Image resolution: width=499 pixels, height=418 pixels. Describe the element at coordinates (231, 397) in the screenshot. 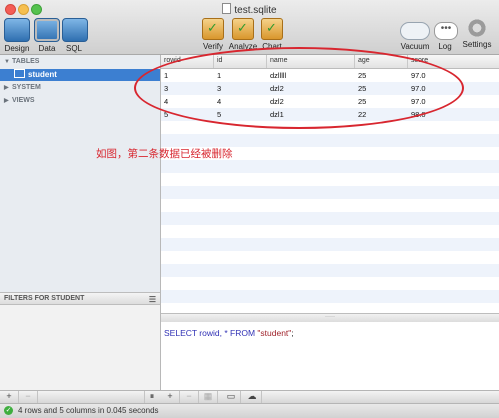

I see `display-icon: ▭` at that location.